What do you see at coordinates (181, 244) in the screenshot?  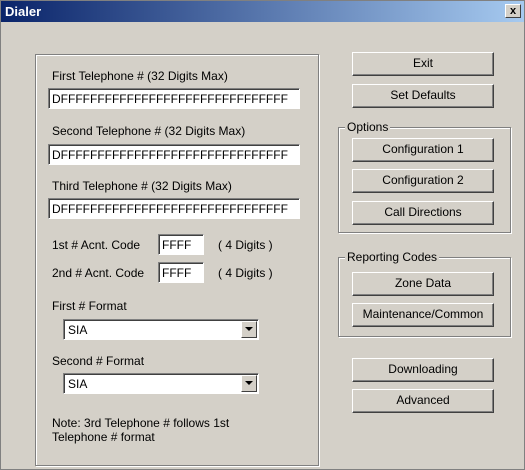 I see `first-account-code-input: FFFF` at bounding box center [181, 244].